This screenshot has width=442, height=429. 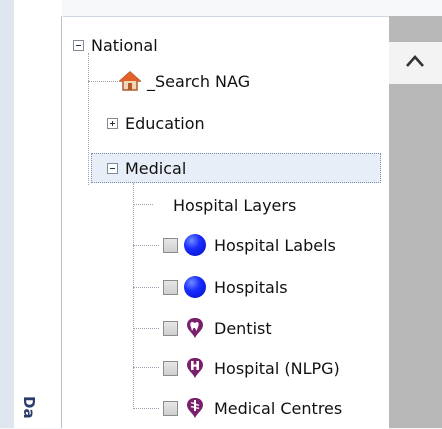 I want to click on layer-label: Hospitals, so click(x=251, y=287).